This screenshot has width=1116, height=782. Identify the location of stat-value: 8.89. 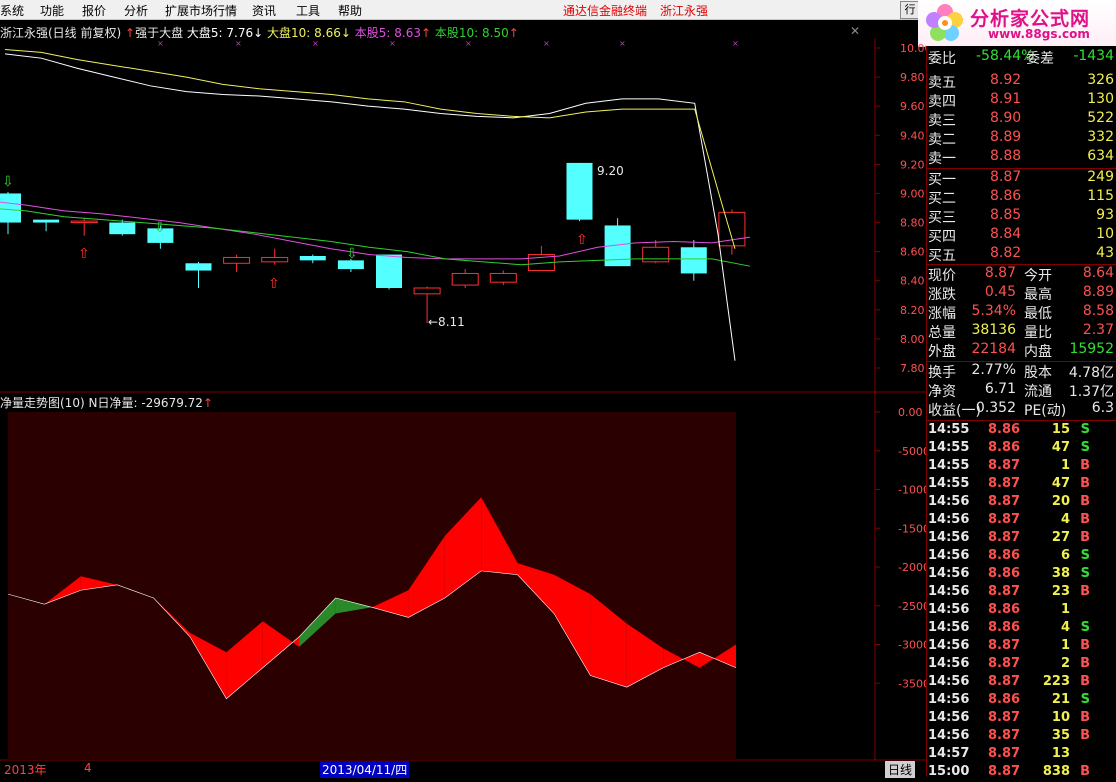
(1098, 292).